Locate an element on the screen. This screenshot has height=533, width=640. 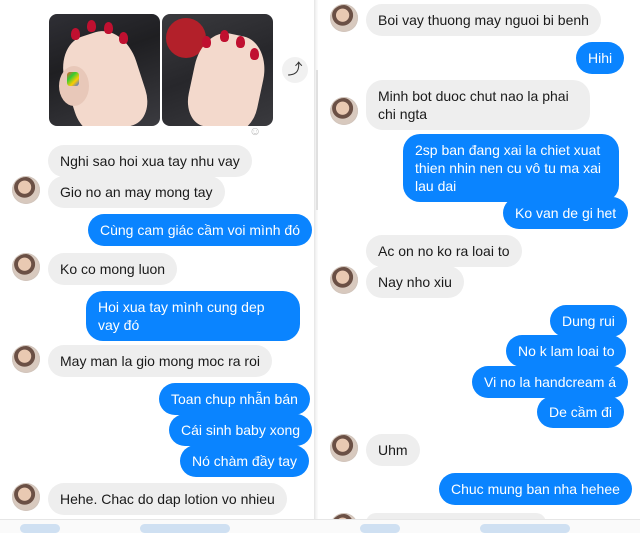
message-bubble-outgoing: Cái sinh baby xong is located at coordinates (241, 430).